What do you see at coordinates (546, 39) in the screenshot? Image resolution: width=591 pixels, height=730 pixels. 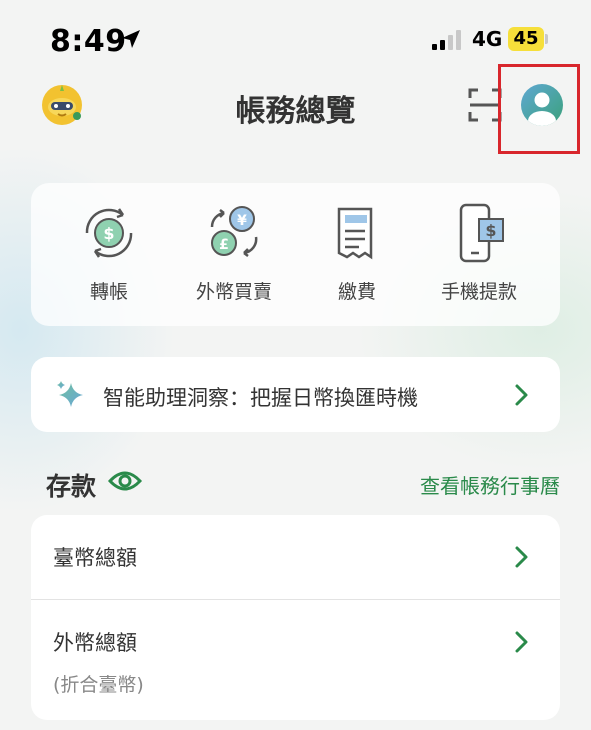 I see `battery-cap` at bounding box center [546, 39].